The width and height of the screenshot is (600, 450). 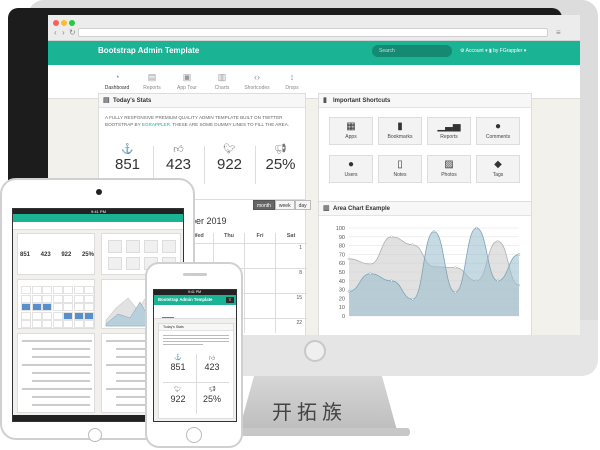 What do you see at coordinates (400, 131) in the screenshot?
I see `shortcut-bookmarks: ▮ Bookmarks` at bounding box center [400, 131].